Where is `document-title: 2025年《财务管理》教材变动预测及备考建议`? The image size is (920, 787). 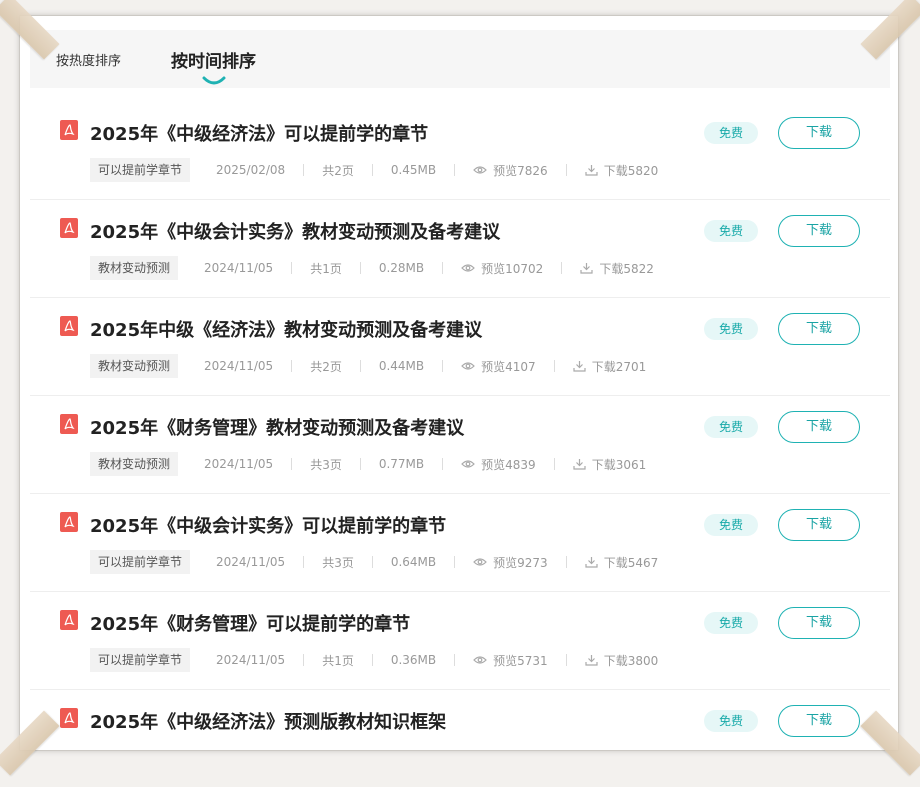
document-title: 2025年《财务管理》教材变动预测及备考建议 is located at coordinates (277, 427).